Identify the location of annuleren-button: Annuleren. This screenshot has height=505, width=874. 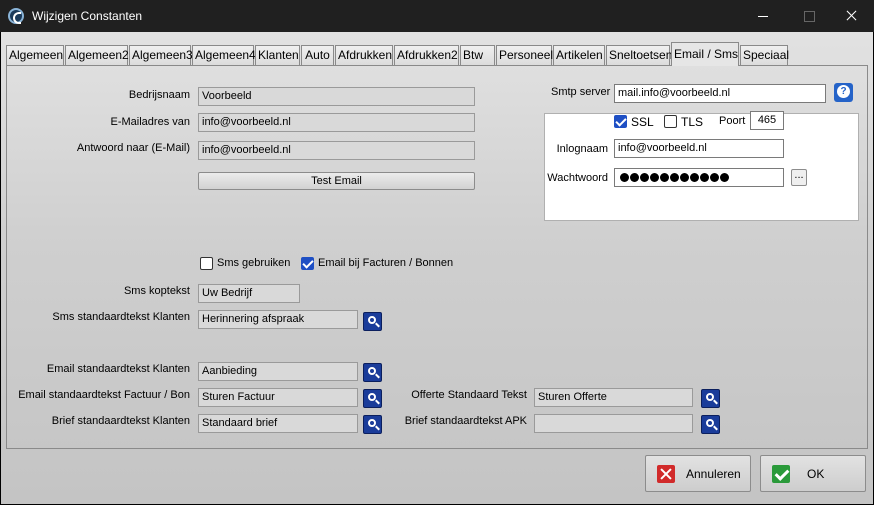
(698, 473).